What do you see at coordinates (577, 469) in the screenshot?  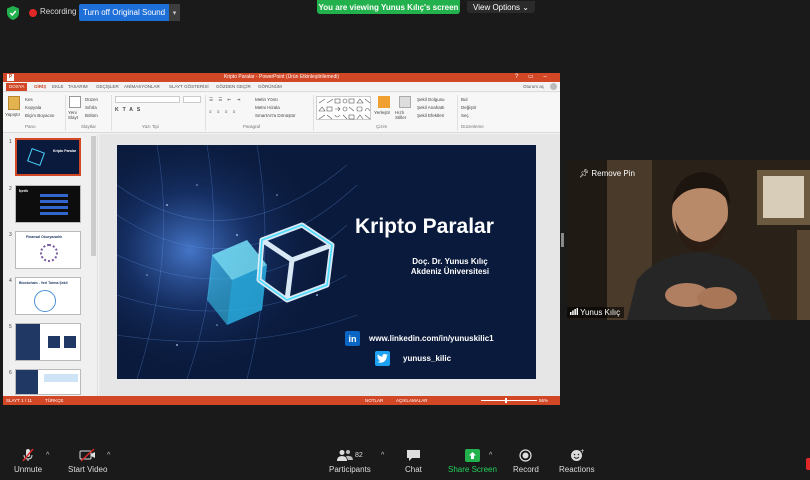 I see `reactions-label: Reactions` at bounding box center [577, 469].